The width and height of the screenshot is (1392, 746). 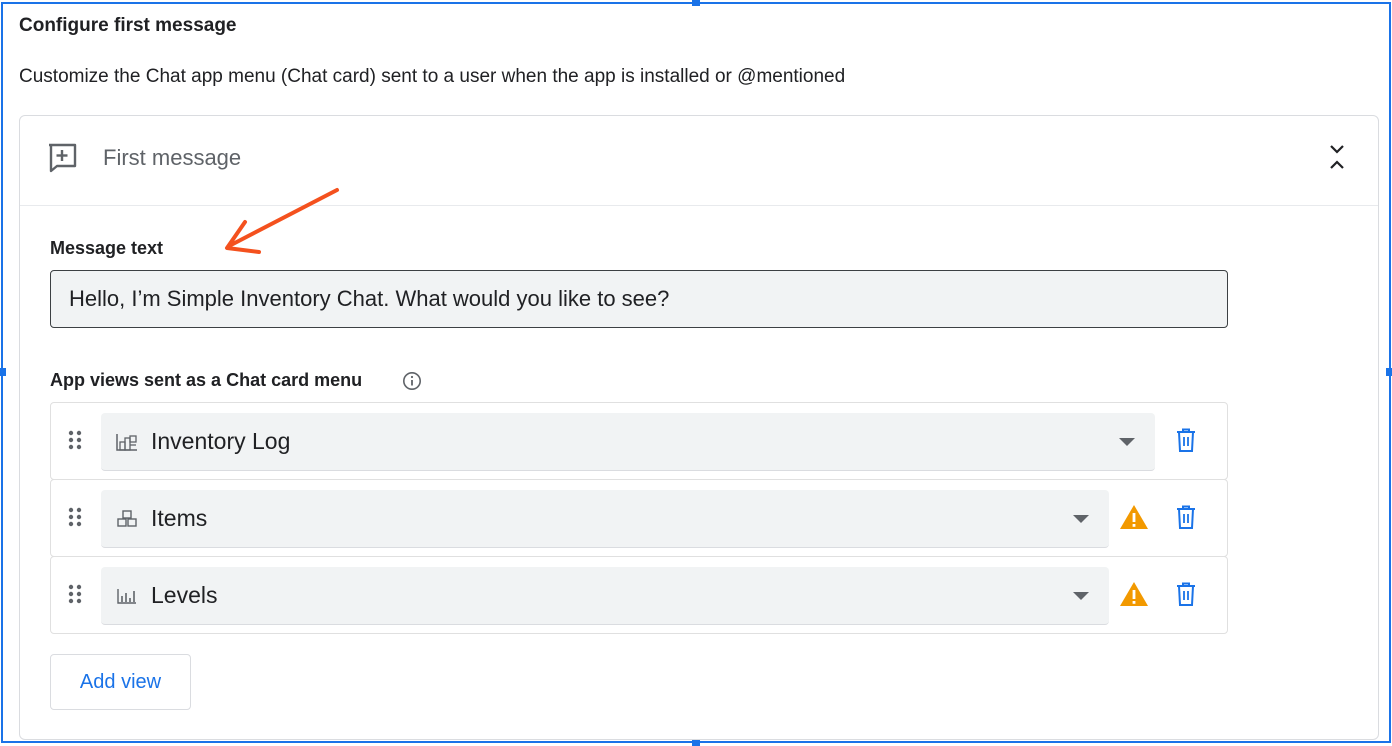 I want to click on message-text-input, so click(x=639, y=299).